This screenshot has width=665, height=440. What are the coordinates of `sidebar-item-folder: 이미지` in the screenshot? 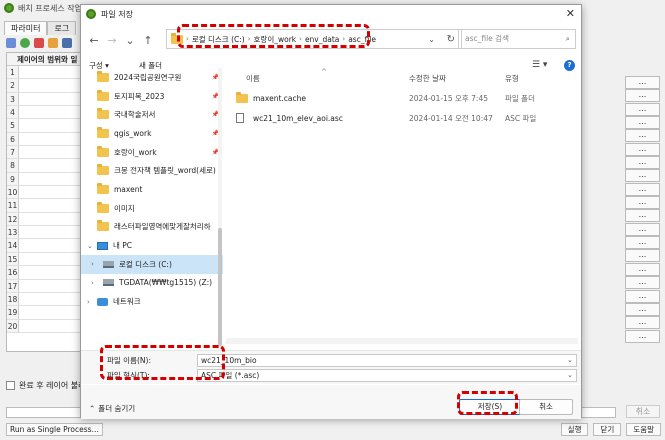 It's located at (152, 208).